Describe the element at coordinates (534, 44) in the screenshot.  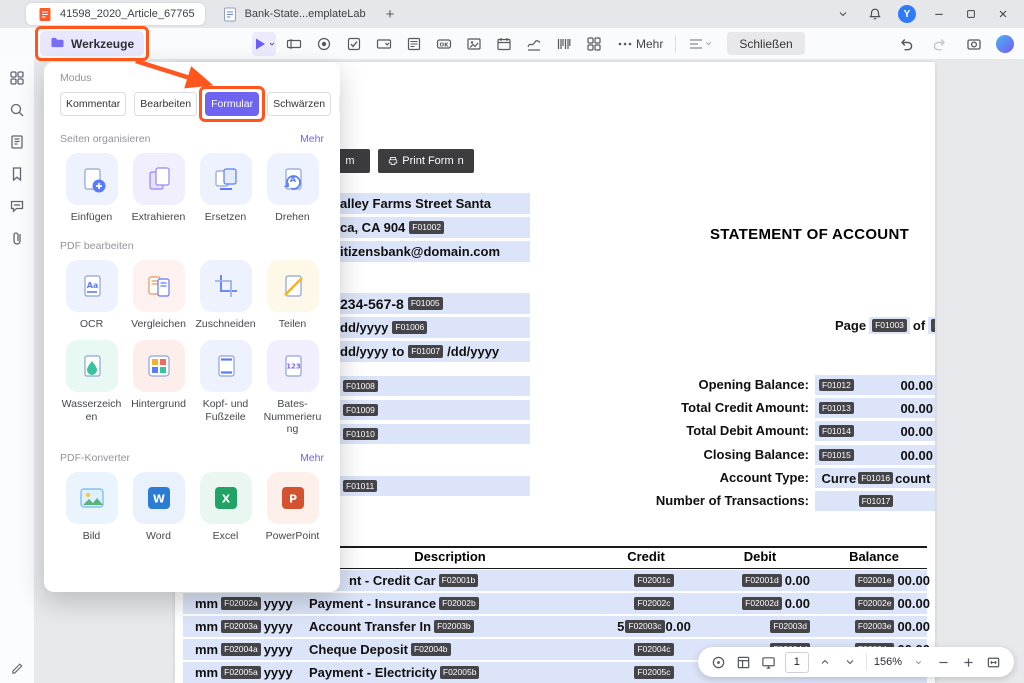
I see `signature-field-tool-icon` at that location.